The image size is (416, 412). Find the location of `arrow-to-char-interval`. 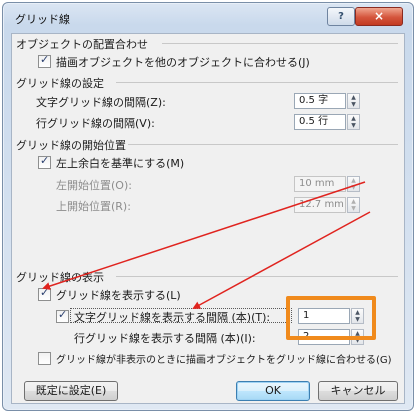

arrow-to-char-interval is located at coordinates (281, 260).